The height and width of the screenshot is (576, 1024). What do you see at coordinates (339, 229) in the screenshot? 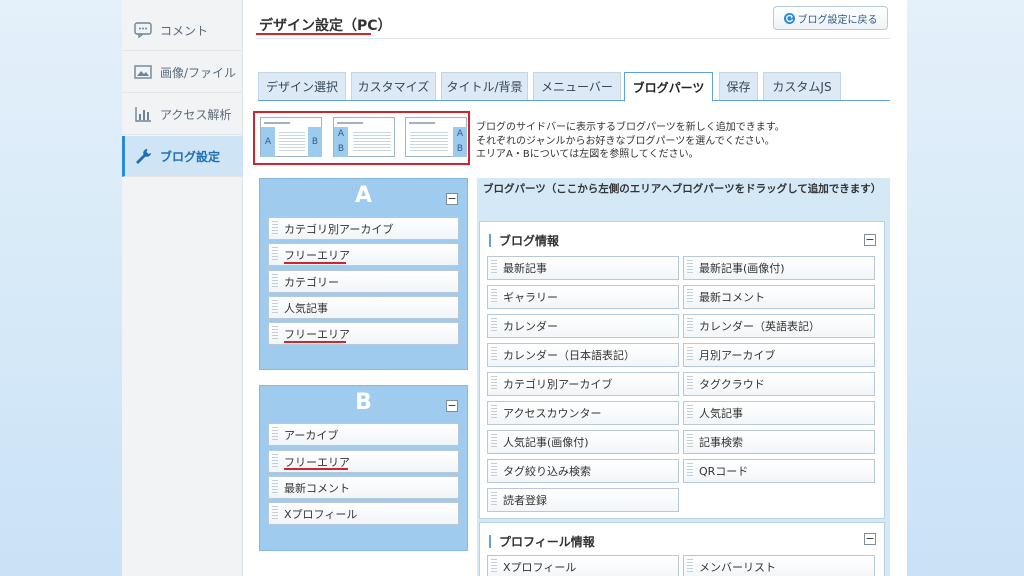
I see `part-label: カテゴリ別アーカイブ` at bounding box center [339, 229].